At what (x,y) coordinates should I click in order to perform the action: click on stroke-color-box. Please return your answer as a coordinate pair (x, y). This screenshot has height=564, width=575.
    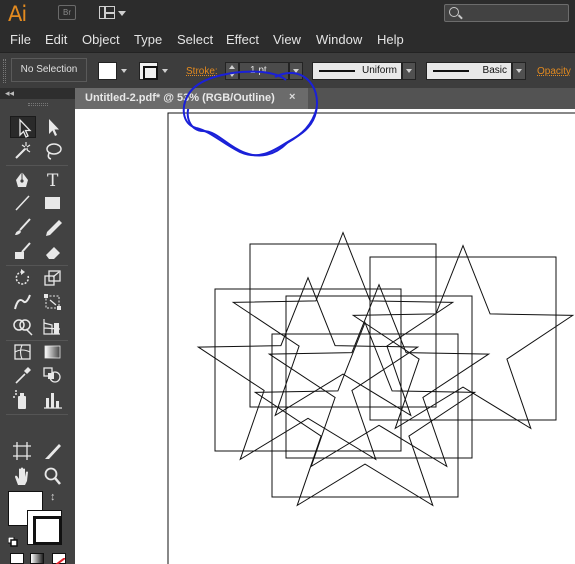
    Looking at the image, I should click on (44, 527).